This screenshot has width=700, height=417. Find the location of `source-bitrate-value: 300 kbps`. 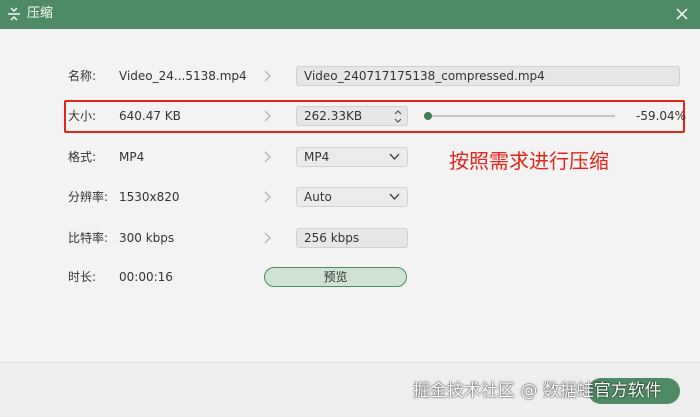

source-bitrate-value: 300 kbps is located at coordinates (147, 238).